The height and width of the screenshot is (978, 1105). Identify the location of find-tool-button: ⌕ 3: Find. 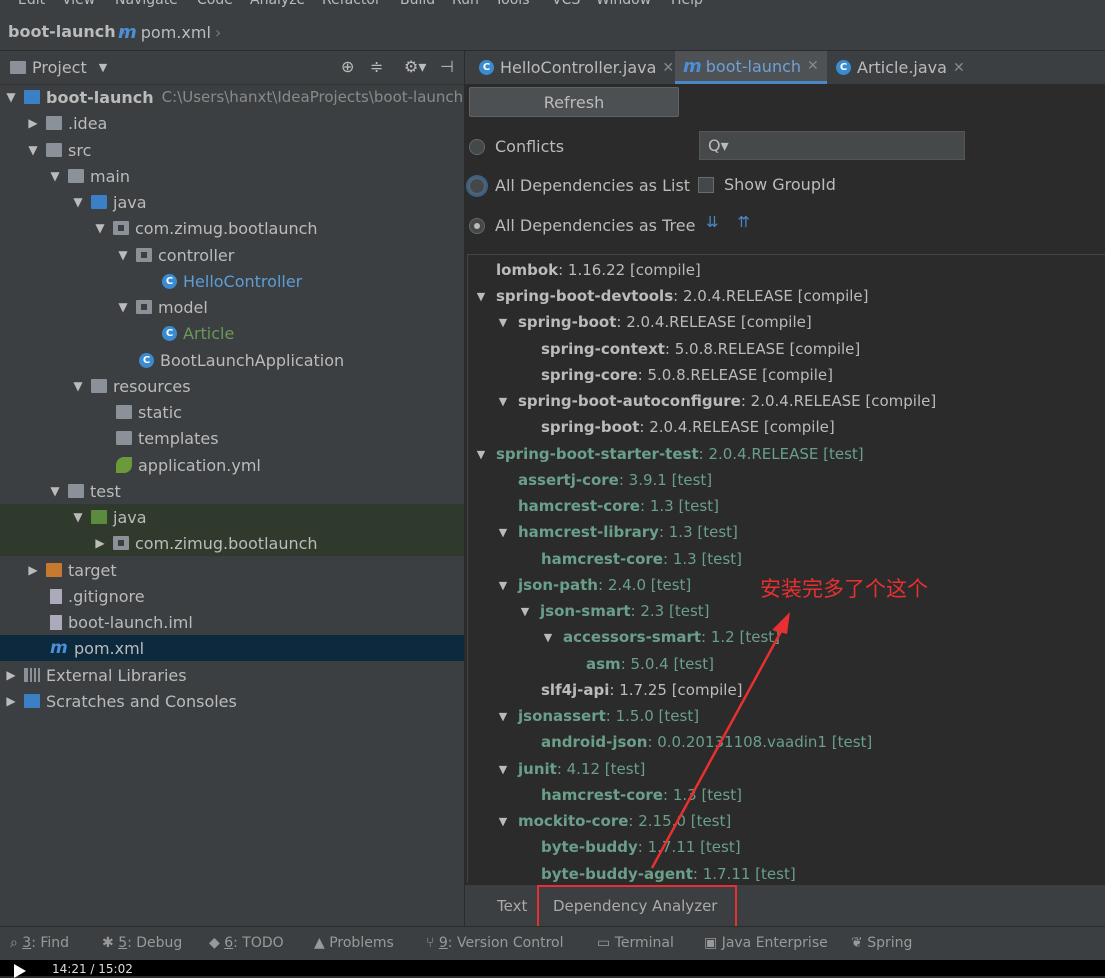
(39, 943).